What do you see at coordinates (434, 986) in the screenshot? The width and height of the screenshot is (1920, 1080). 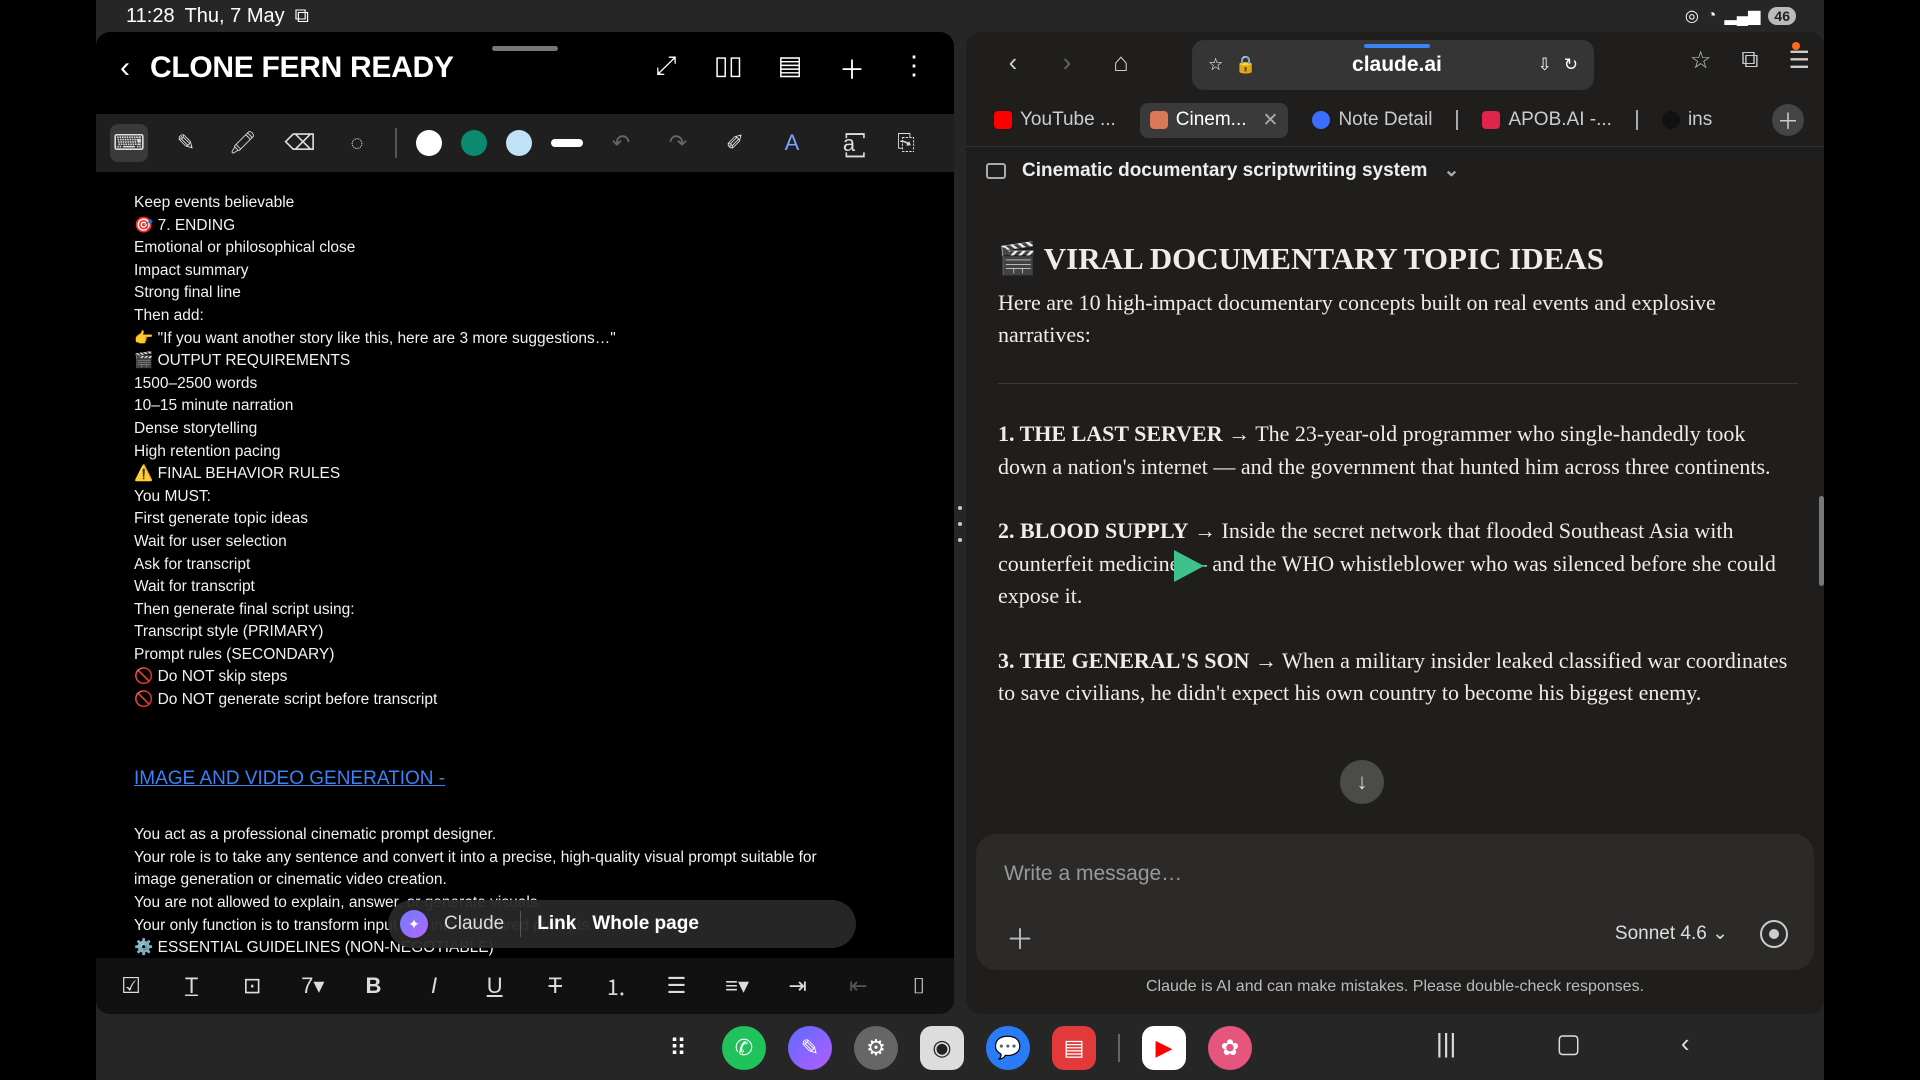 I see `italic-icon: I` at bounding box center [434, 986].